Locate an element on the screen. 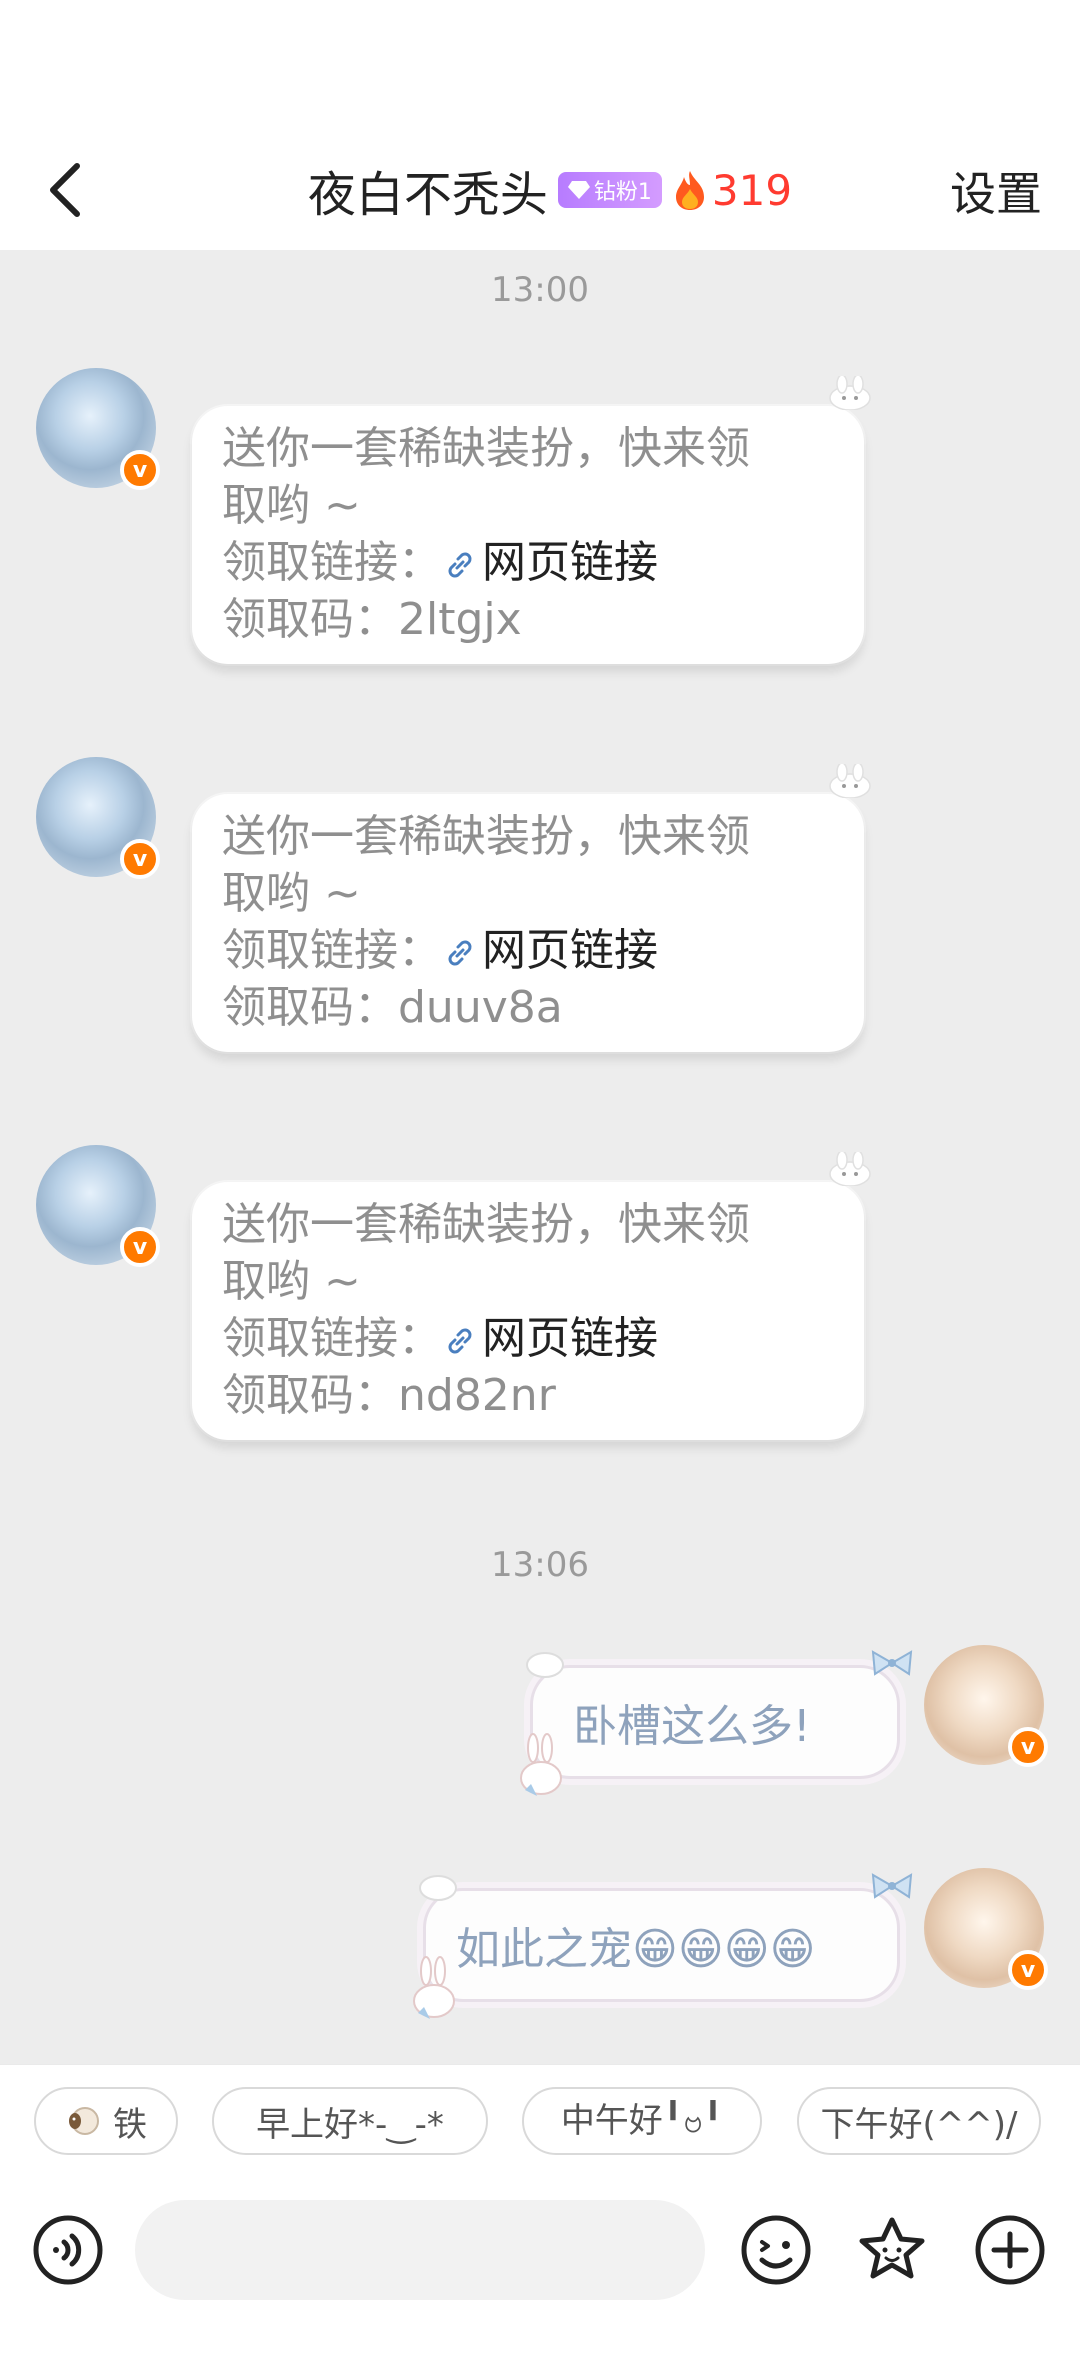 This screenshot has height=2374, width=1080. my-message-text: 卧槽这么多! is located at coordinates (692, 1726).